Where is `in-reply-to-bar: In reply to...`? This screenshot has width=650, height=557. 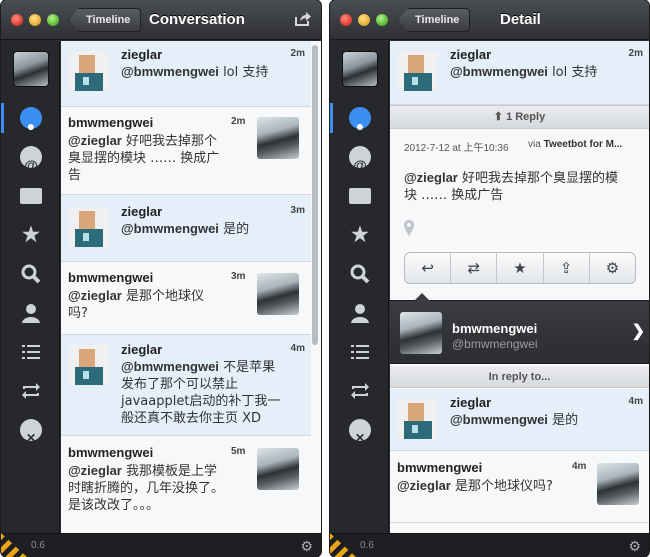 in-reply-to-bar: In reply to... is located at coordinates (519, 377).